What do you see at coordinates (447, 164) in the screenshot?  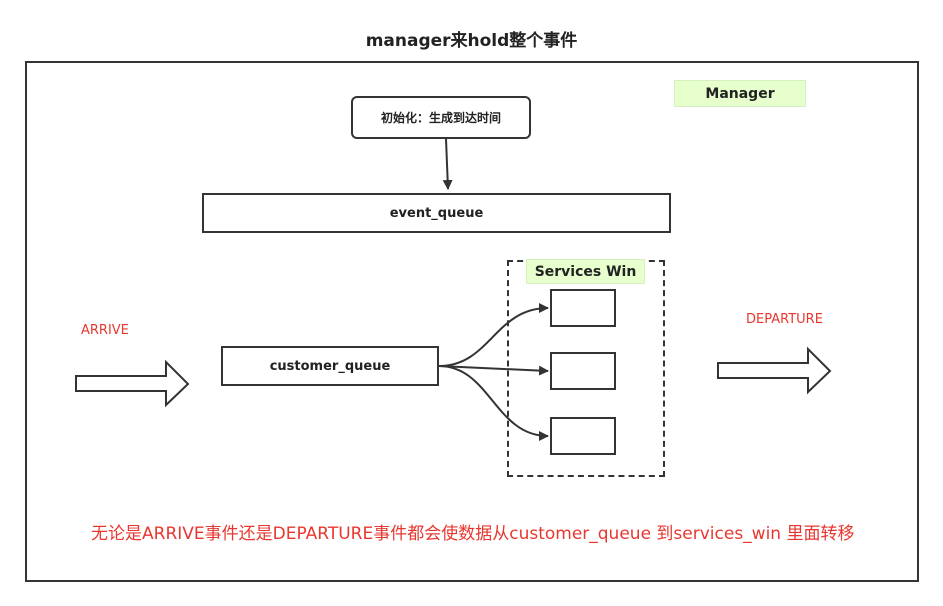 I see `init-to-event-arrow` at bounding box center [447, 164].